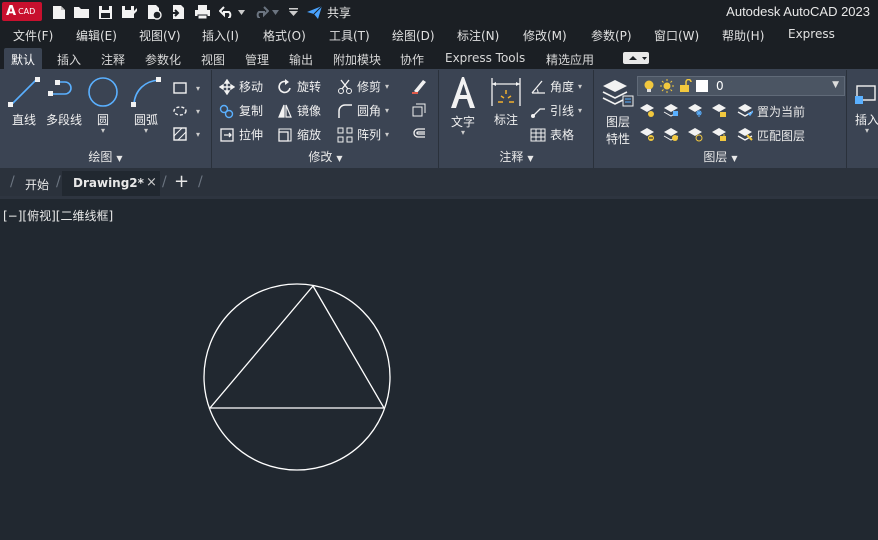 The width and height of the screenshot is (878, 540). Describe the element at coordinates (741, 86) in the screenshot. I see `layer-dropdown: 0 ▼` at that location.